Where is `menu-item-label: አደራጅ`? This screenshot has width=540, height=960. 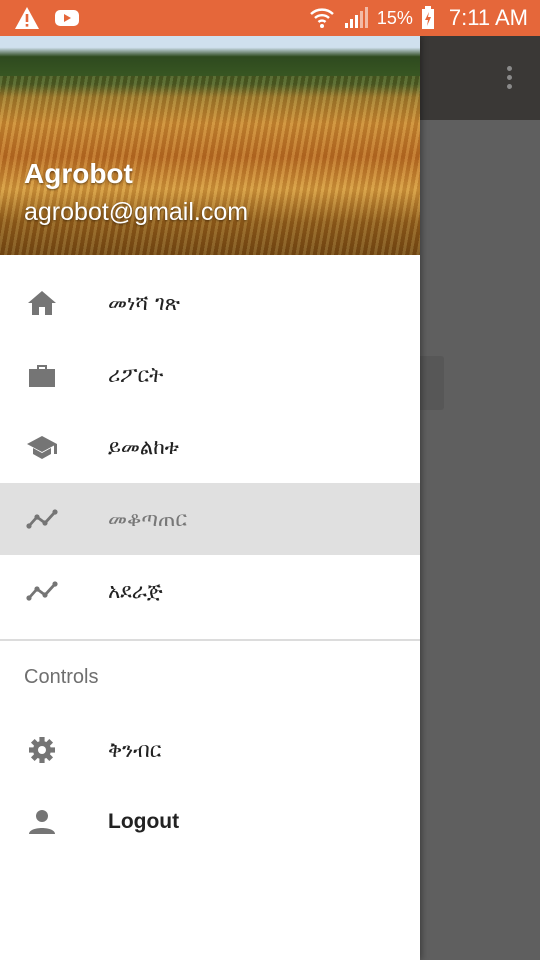
menu-item-label: አደራጅ is located at coordinates (135, 590).